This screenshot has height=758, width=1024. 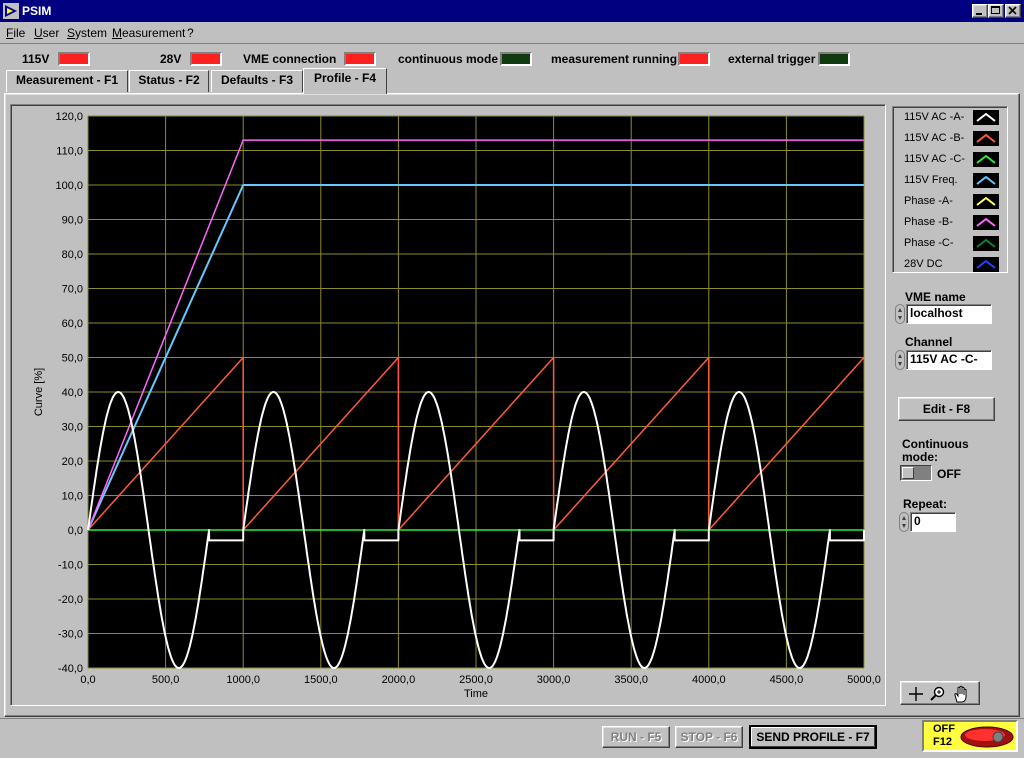 I want to click on x-tick-label: 1500,0, so click(x=321, y=680).